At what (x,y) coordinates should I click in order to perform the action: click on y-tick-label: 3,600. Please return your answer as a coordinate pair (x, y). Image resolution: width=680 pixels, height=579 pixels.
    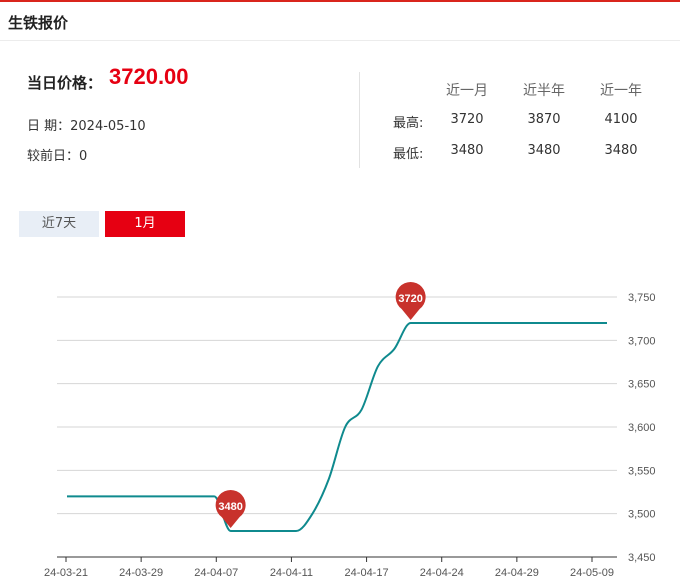
    Looking at the image, I should click on (642, 428).